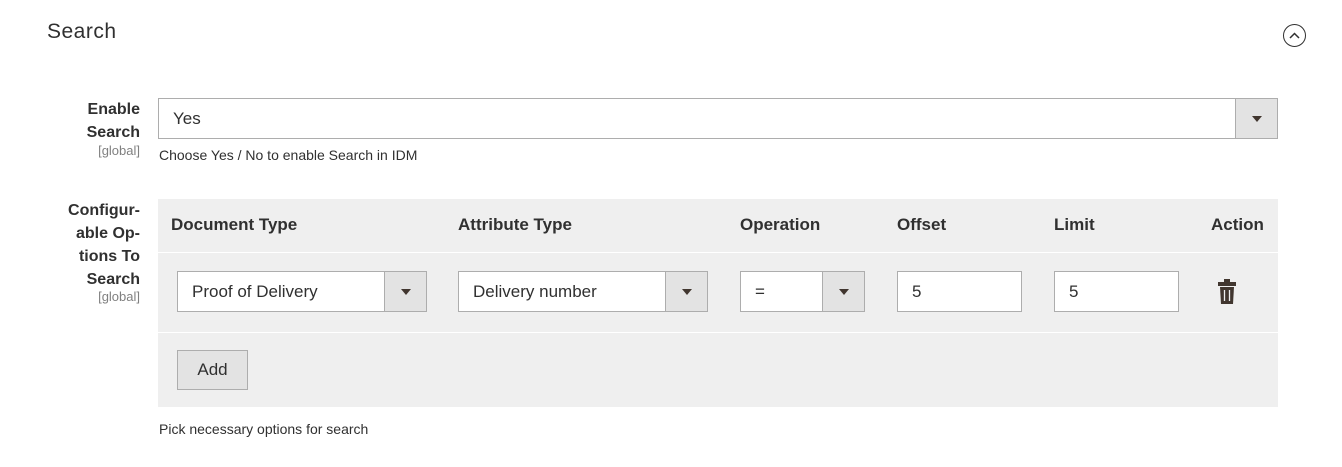 The height and width of the screenshot is (467, 1342). What do you see at coordinates (113, 121) in the screenshot?
I see `enable-search-label: Enable Search` at bounding box center [113, 121].